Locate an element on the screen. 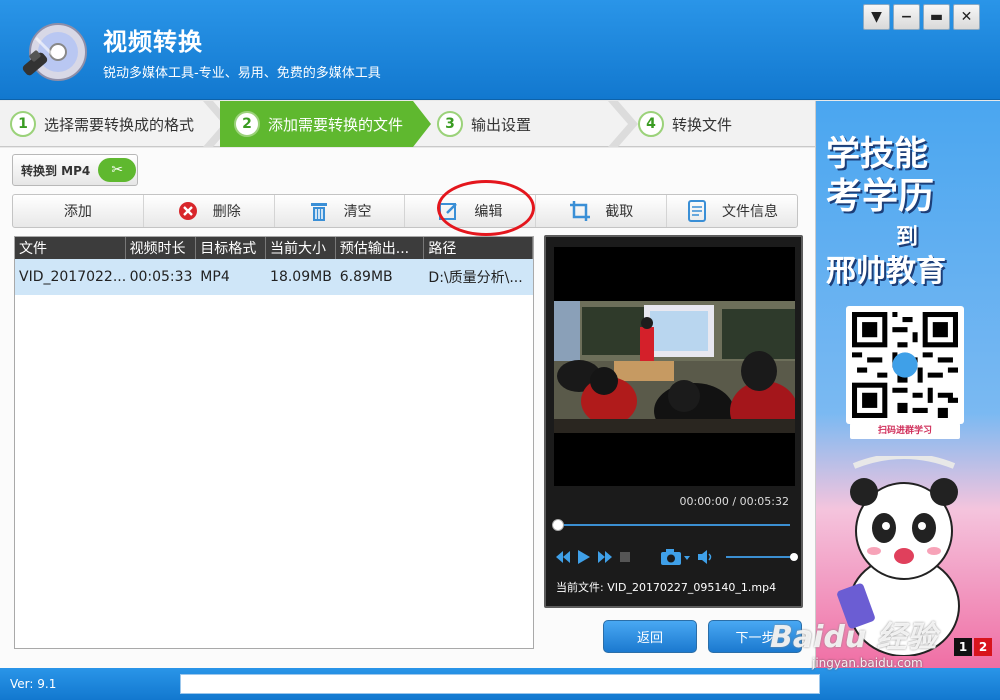 This screenshot has width=1000, height=700. step-4-label: 转换文件 is located at coordinates (702, 124).